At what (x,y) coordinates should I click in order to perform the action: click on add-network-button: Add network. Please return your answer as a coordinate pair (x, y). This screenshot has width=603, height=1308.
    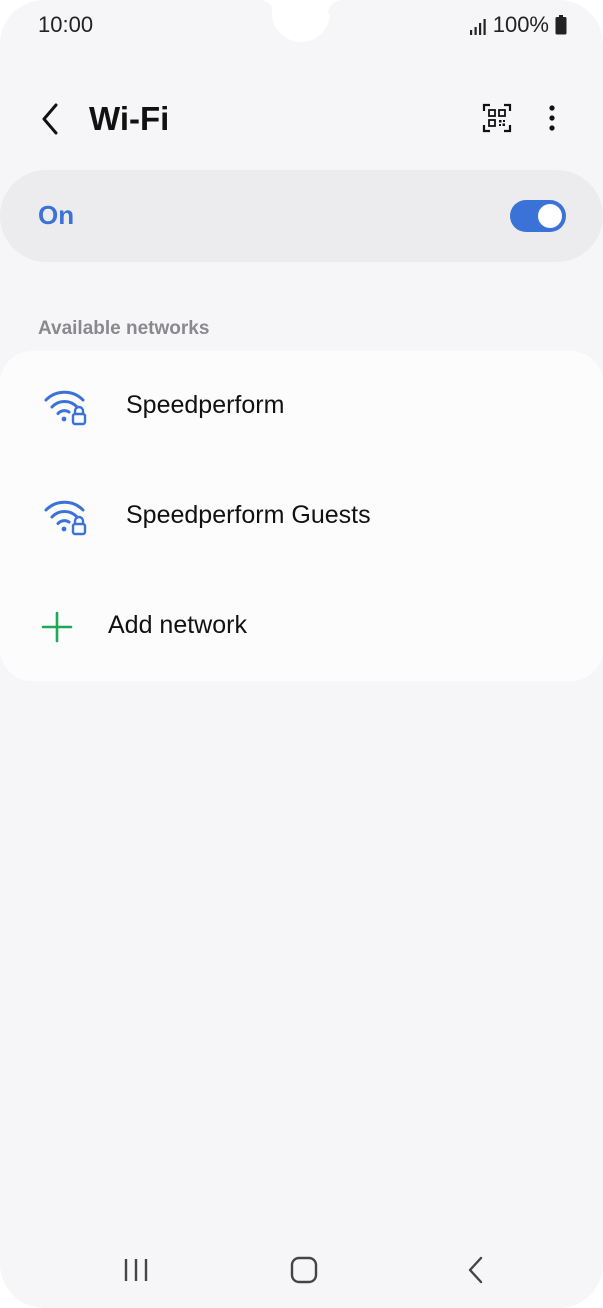
    Looking at the image, I should click on (301, 626).